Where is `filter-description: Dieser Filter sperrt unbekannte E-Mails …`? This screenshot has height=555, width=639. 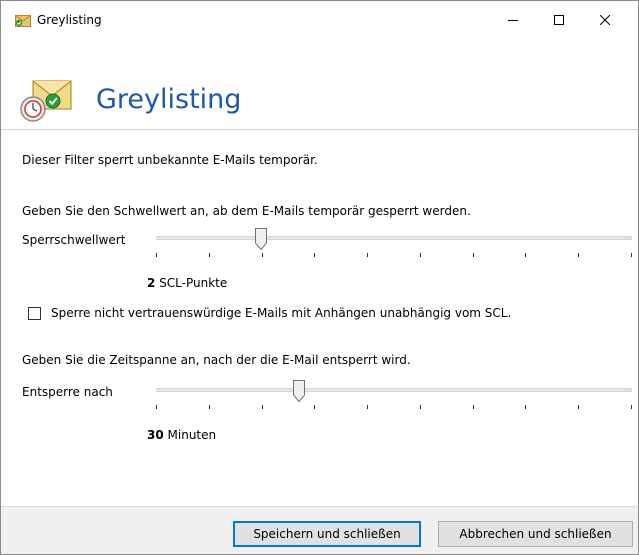 filter-description: Dieser Filter sperrt unbekannte E-Mails … is located at coordinates (170, 160).